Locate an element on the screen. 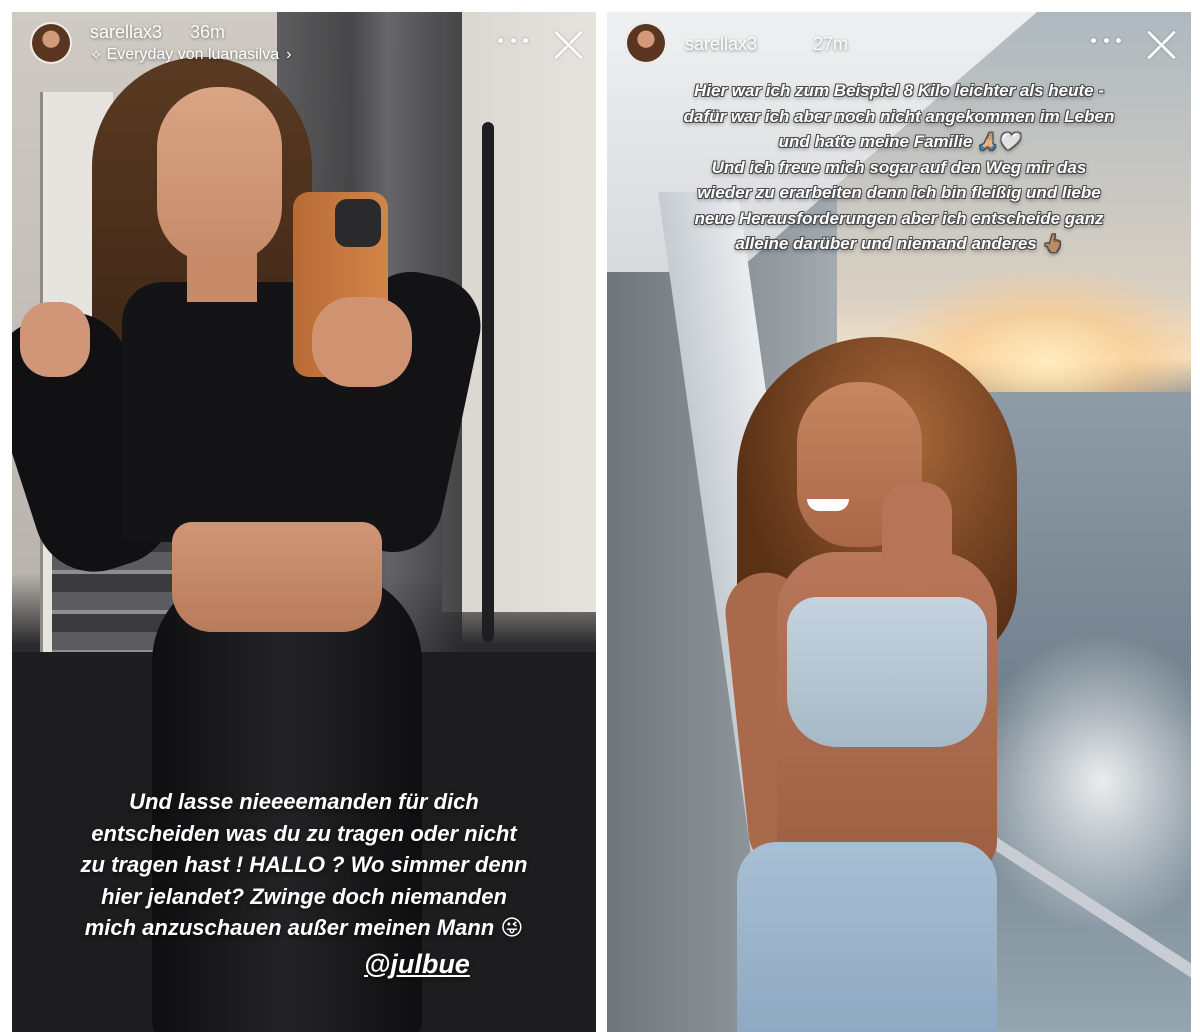  post-time: 27m is located at coordinates (831, 44).